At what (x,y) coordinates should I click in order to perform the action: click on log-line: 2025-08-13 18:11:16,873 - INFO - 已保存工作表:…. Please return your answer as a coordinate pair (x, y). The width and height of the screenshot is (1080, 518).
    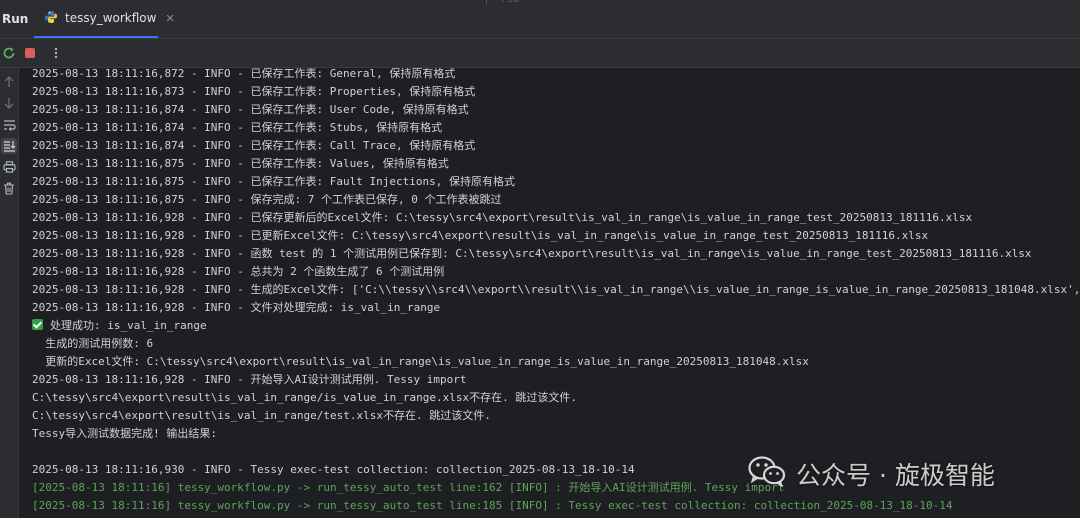
    Looking at the image, I should click on (254, 91).